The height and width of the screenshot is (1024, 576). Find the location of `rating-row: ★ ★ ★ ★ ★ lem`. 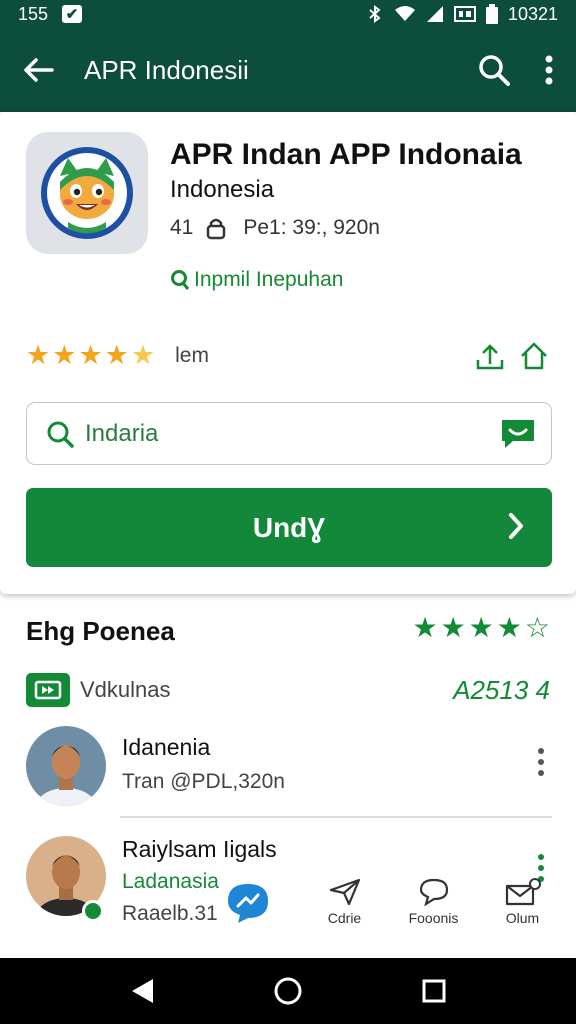

rating-row: ★ ★ ★ ★ ★ lem is located at coordinates (117, 355).